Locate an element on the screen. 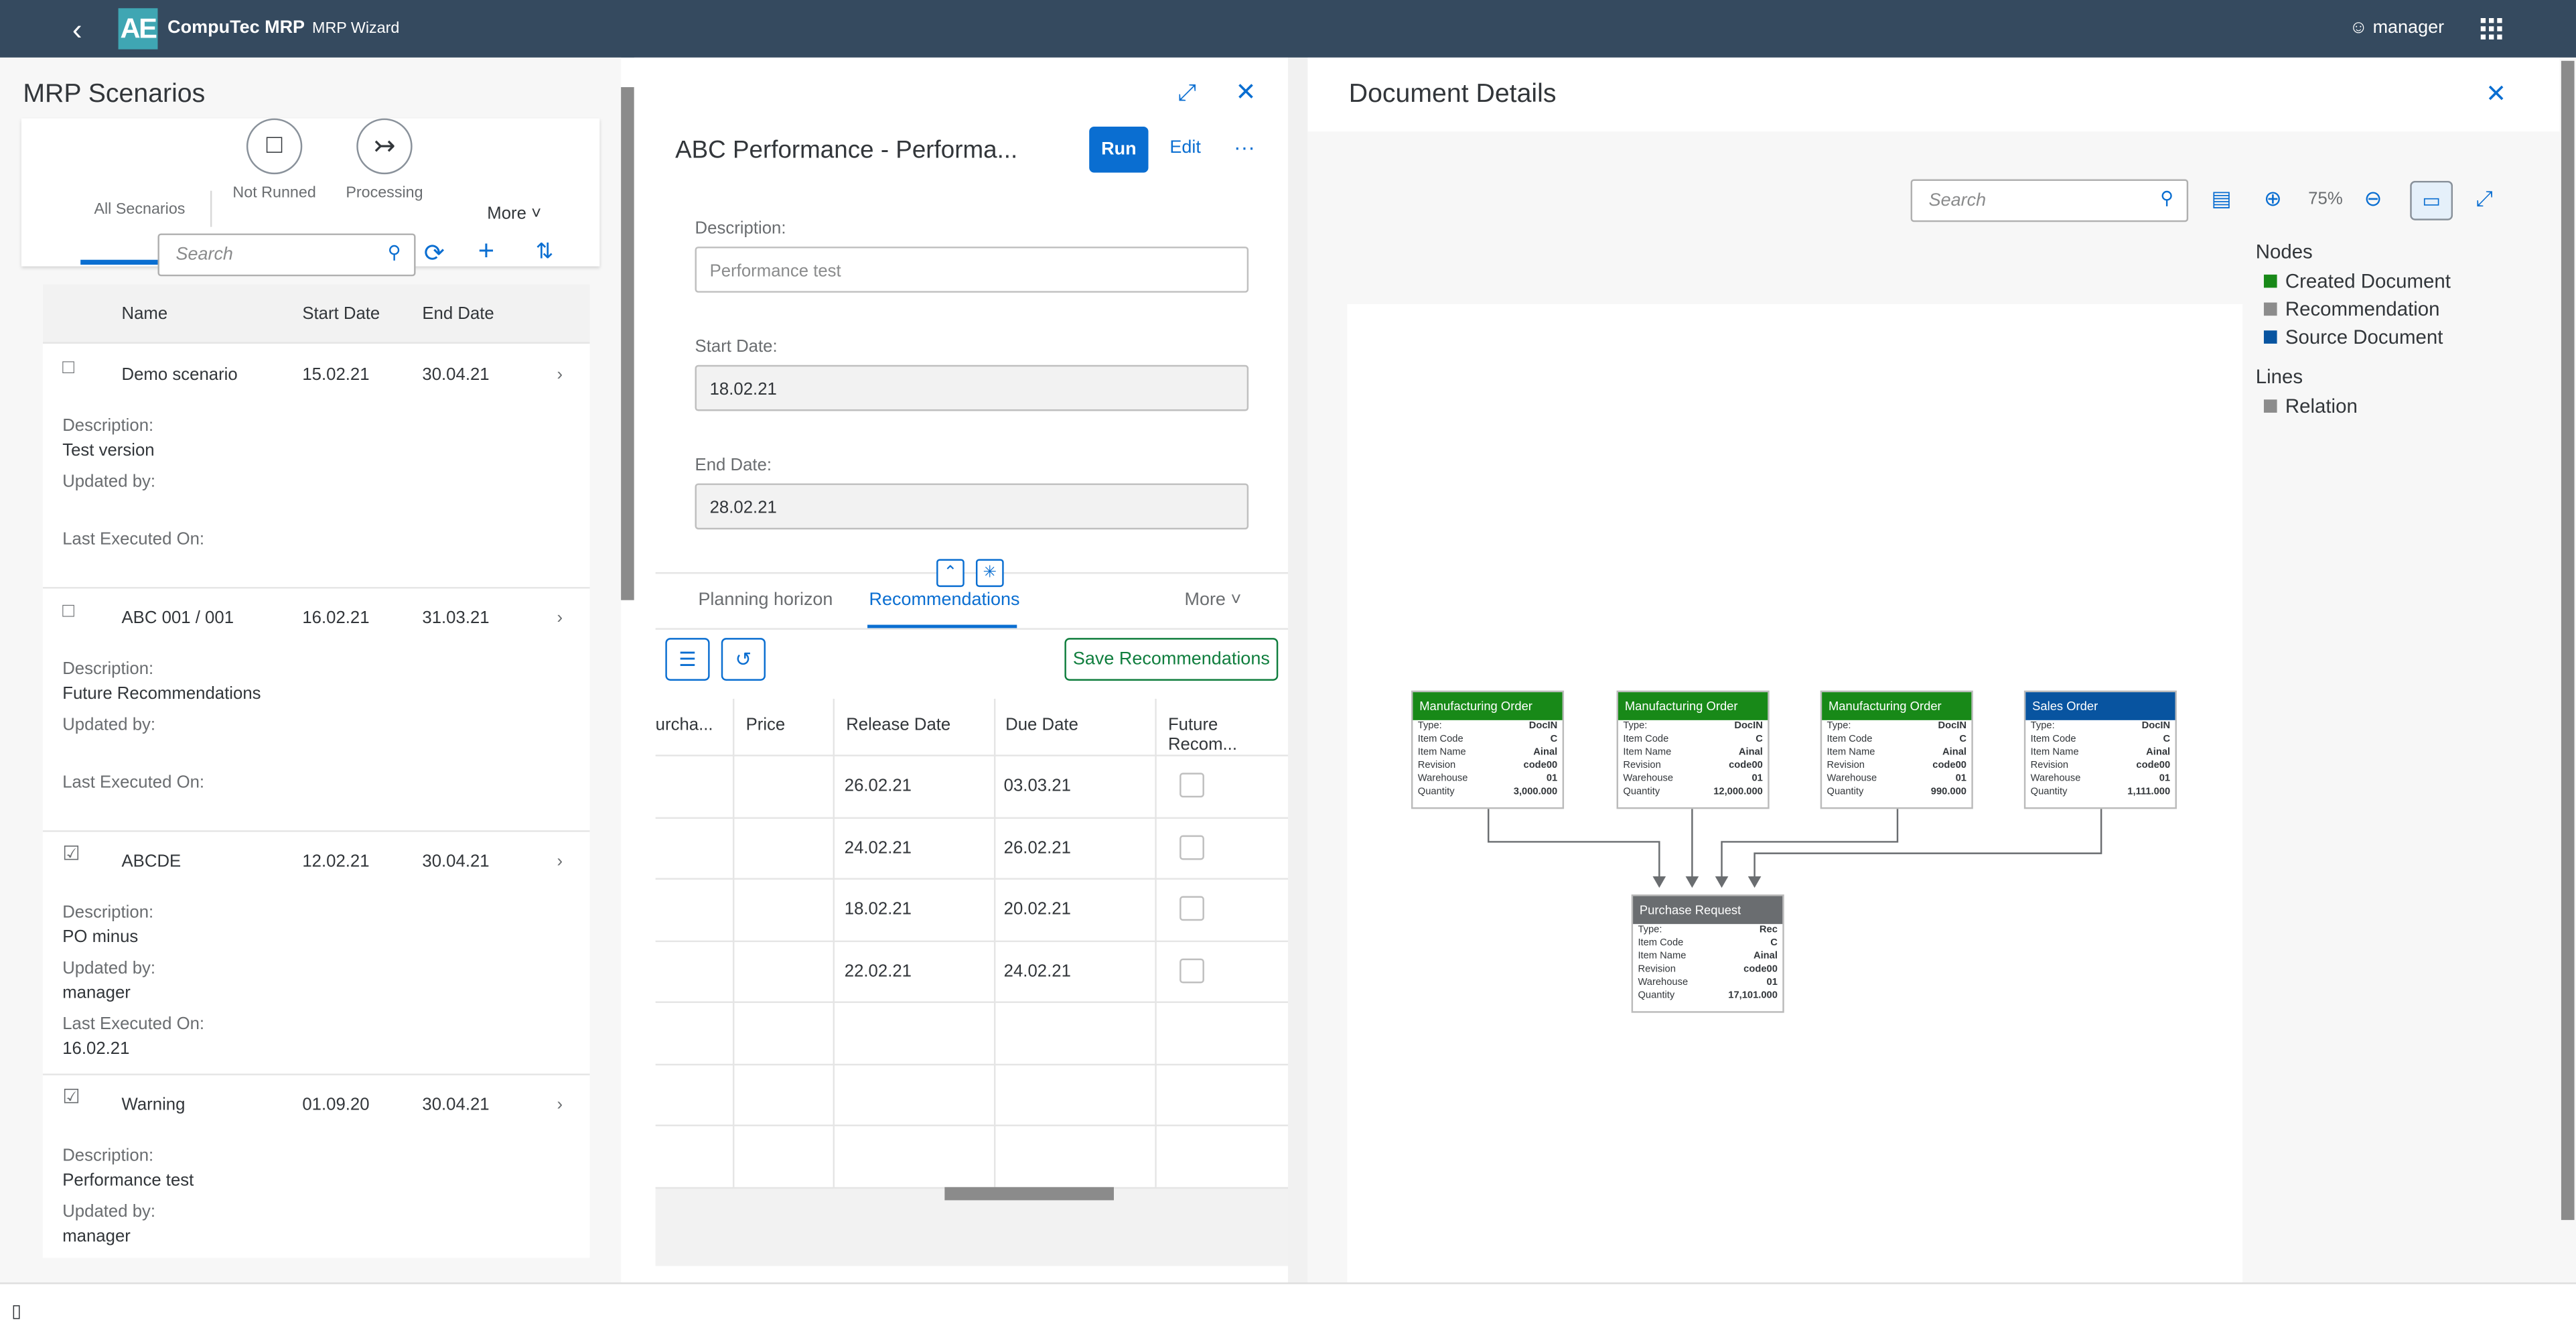 This screenshot has width=2576, height=1340. refresh-icon: ⟳ is located at coordinates (434, 254).